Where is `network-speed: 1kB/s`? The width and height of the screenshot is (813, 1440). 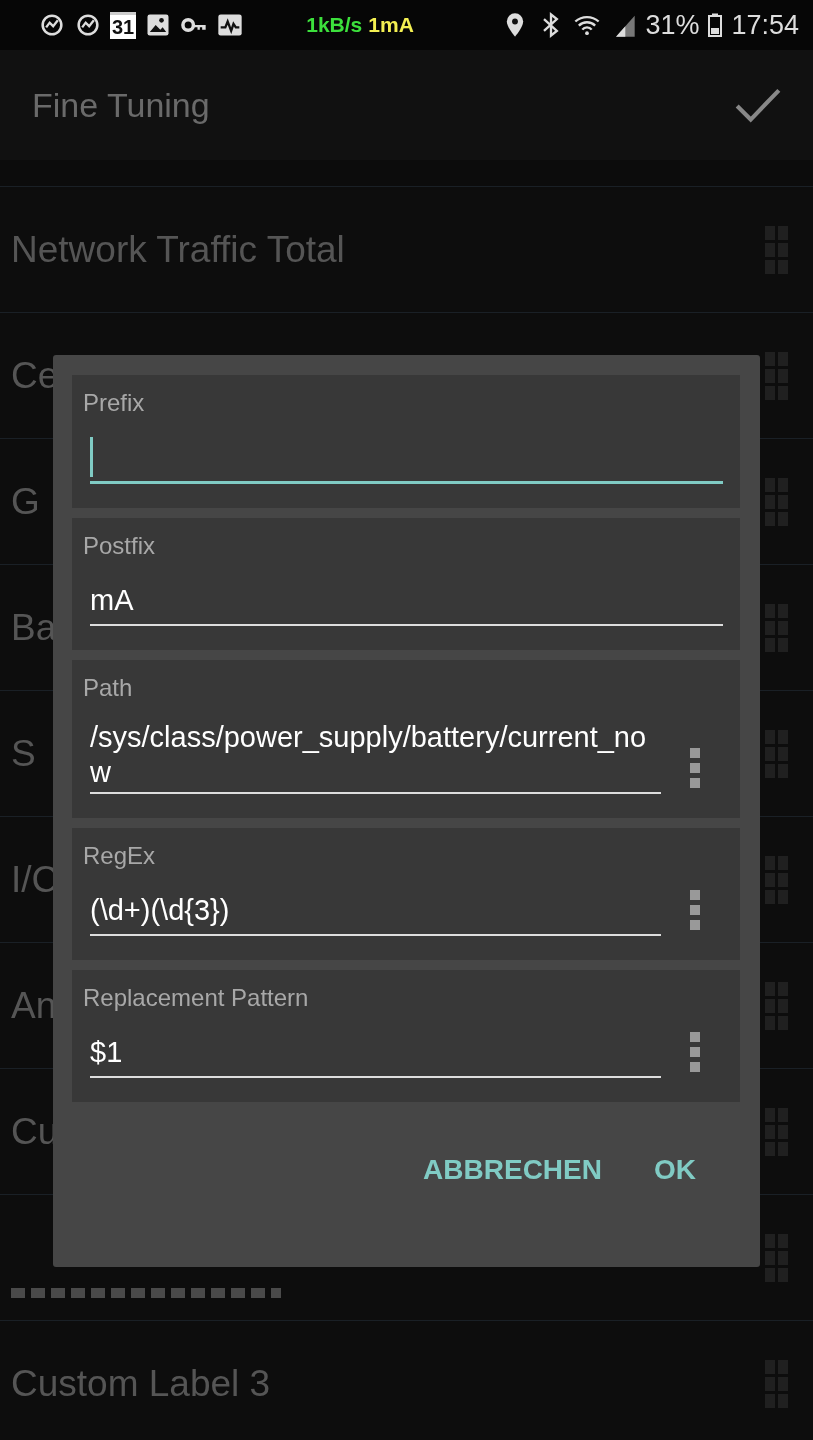
network-speed: 1kB/s is located at coordinates (334, 25).